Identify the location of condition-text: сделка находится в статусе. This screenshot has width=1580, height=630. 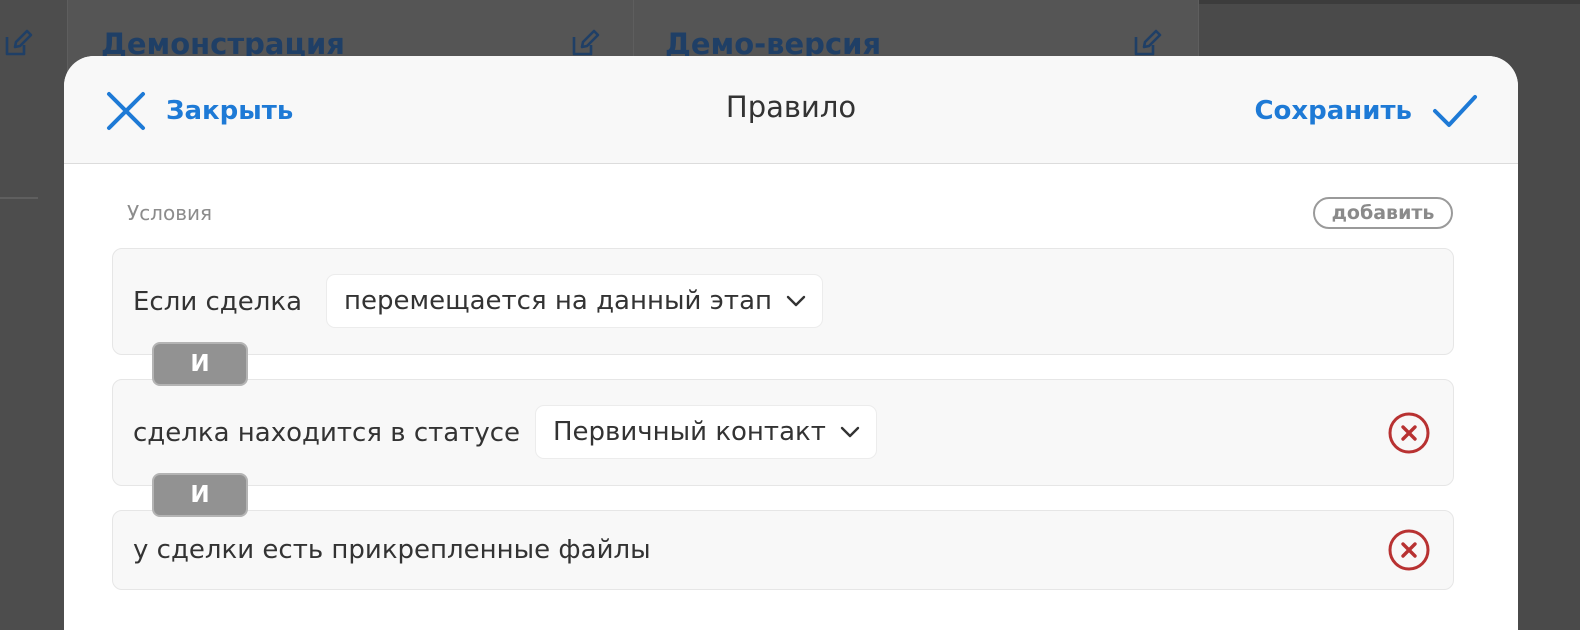
(327, 433).